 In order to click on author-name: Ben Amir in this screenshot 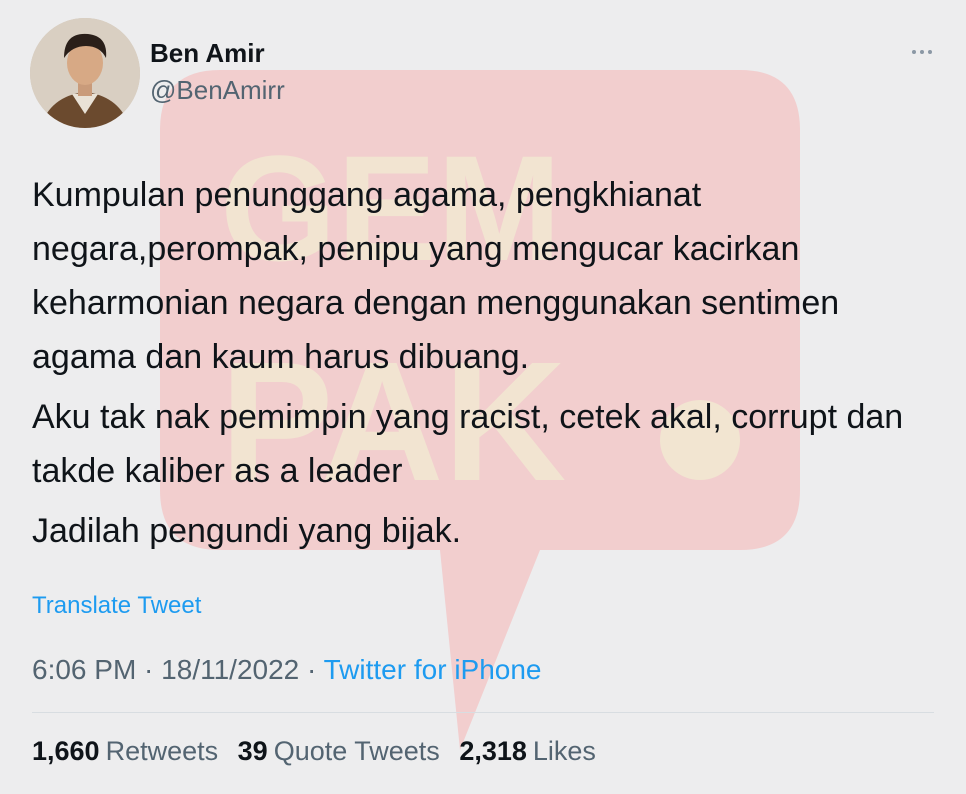, I will do `click(207, 53)`.